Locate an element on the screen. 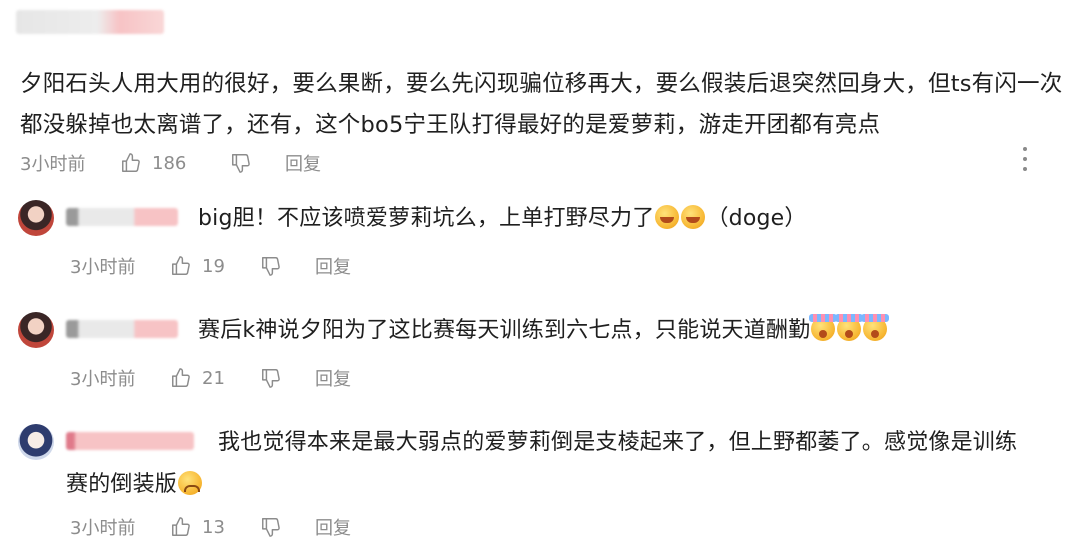 The height and width of the screenshot is (550, 1080). reply-meta: 3小时前 21 回复 is located at coordinates (210, 378).